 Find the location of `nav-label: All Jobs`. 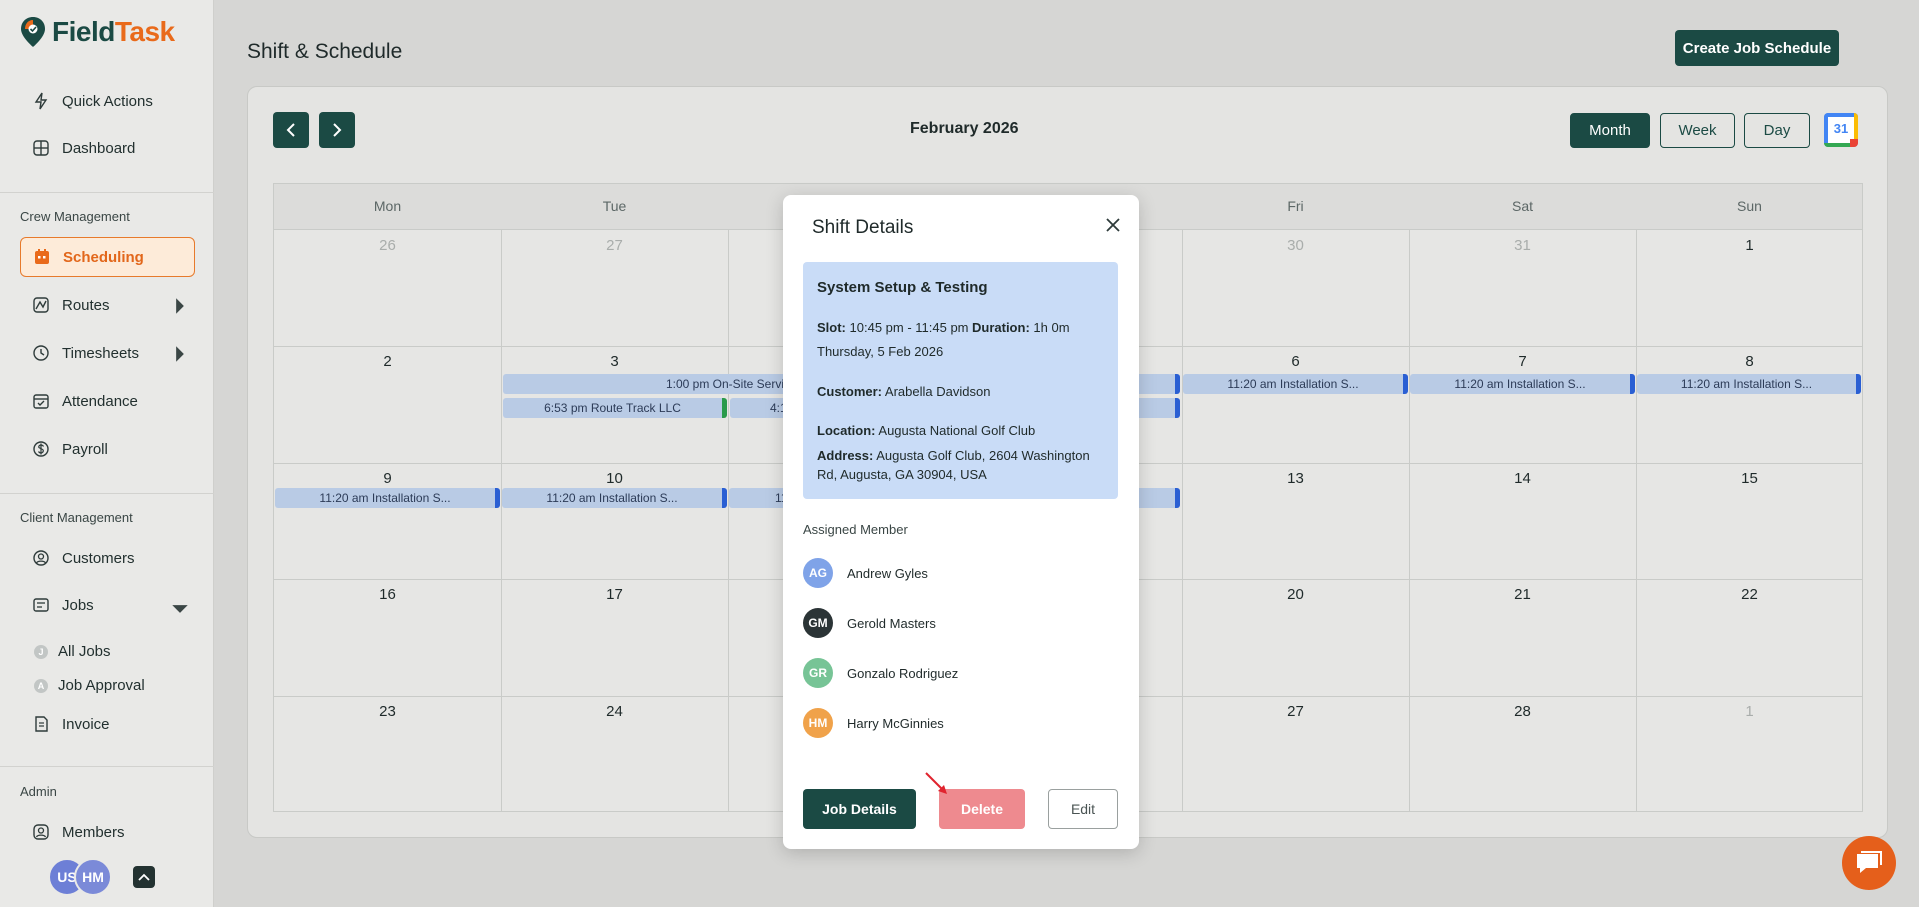

nav-label: All Jobs is located at coordinates (84, 651).